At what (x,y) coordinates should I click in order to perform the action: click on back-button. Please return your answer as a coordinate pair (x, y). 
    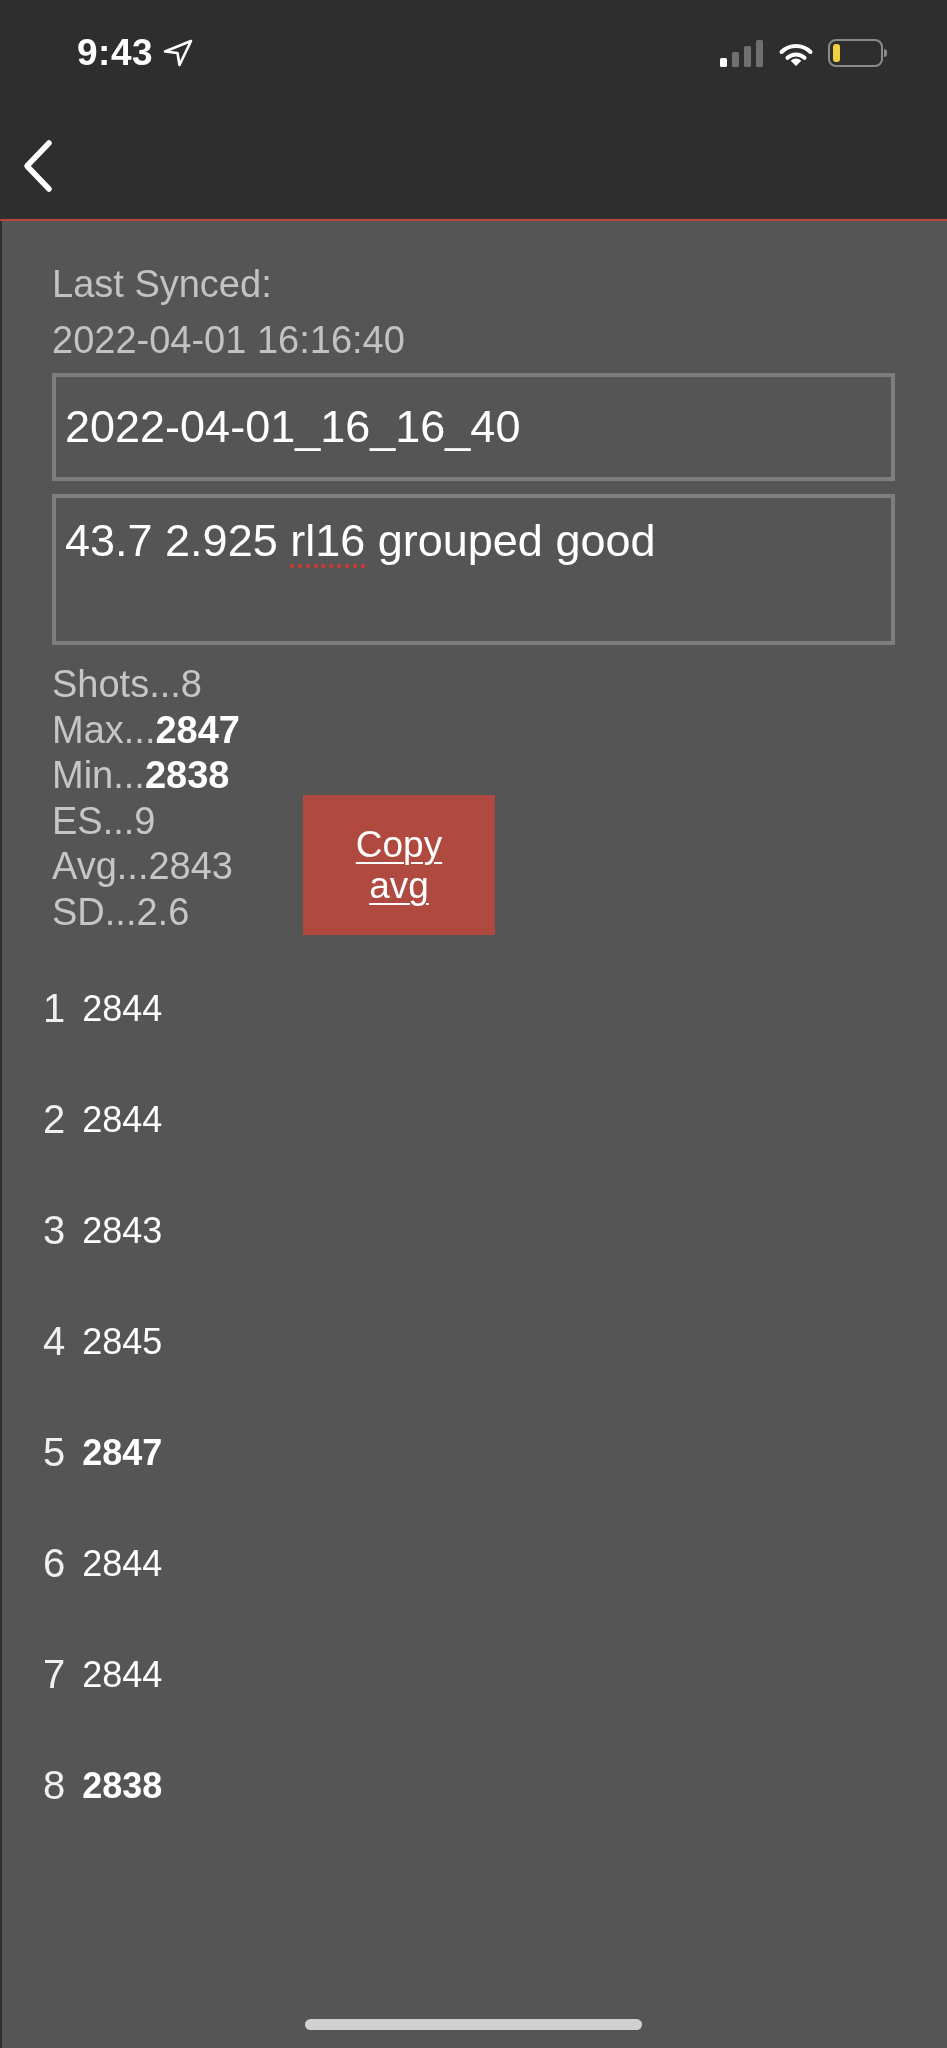
    Looking at the image, I should click on (37, 165).